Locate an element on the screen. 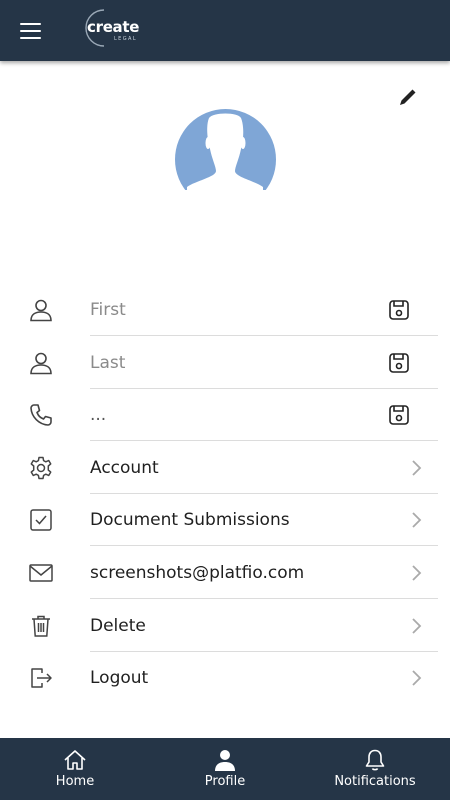 This screenshot has width=450, height=800. menu-item-label: Account is located at coordinates (124, 468).